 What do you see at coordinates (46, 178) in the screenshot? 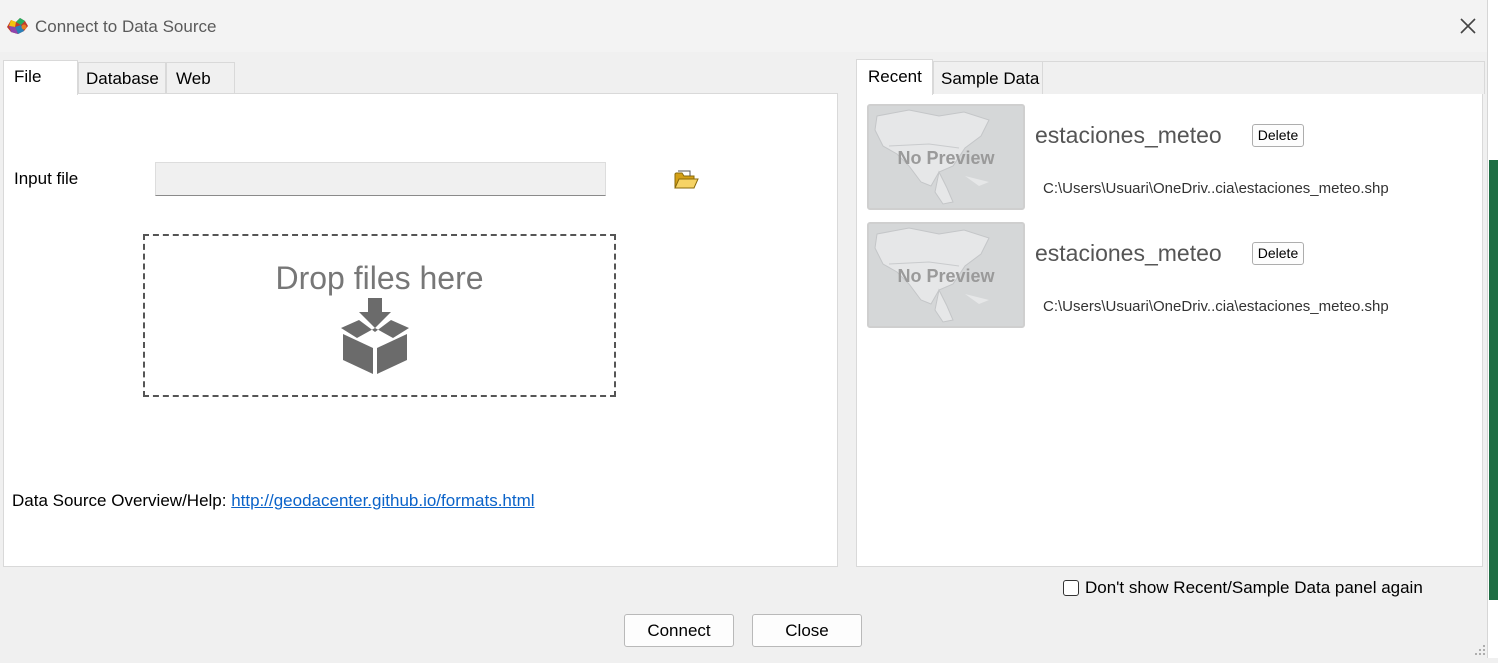
I see `input-file-label: Input file` at bounding box center [46, 178].